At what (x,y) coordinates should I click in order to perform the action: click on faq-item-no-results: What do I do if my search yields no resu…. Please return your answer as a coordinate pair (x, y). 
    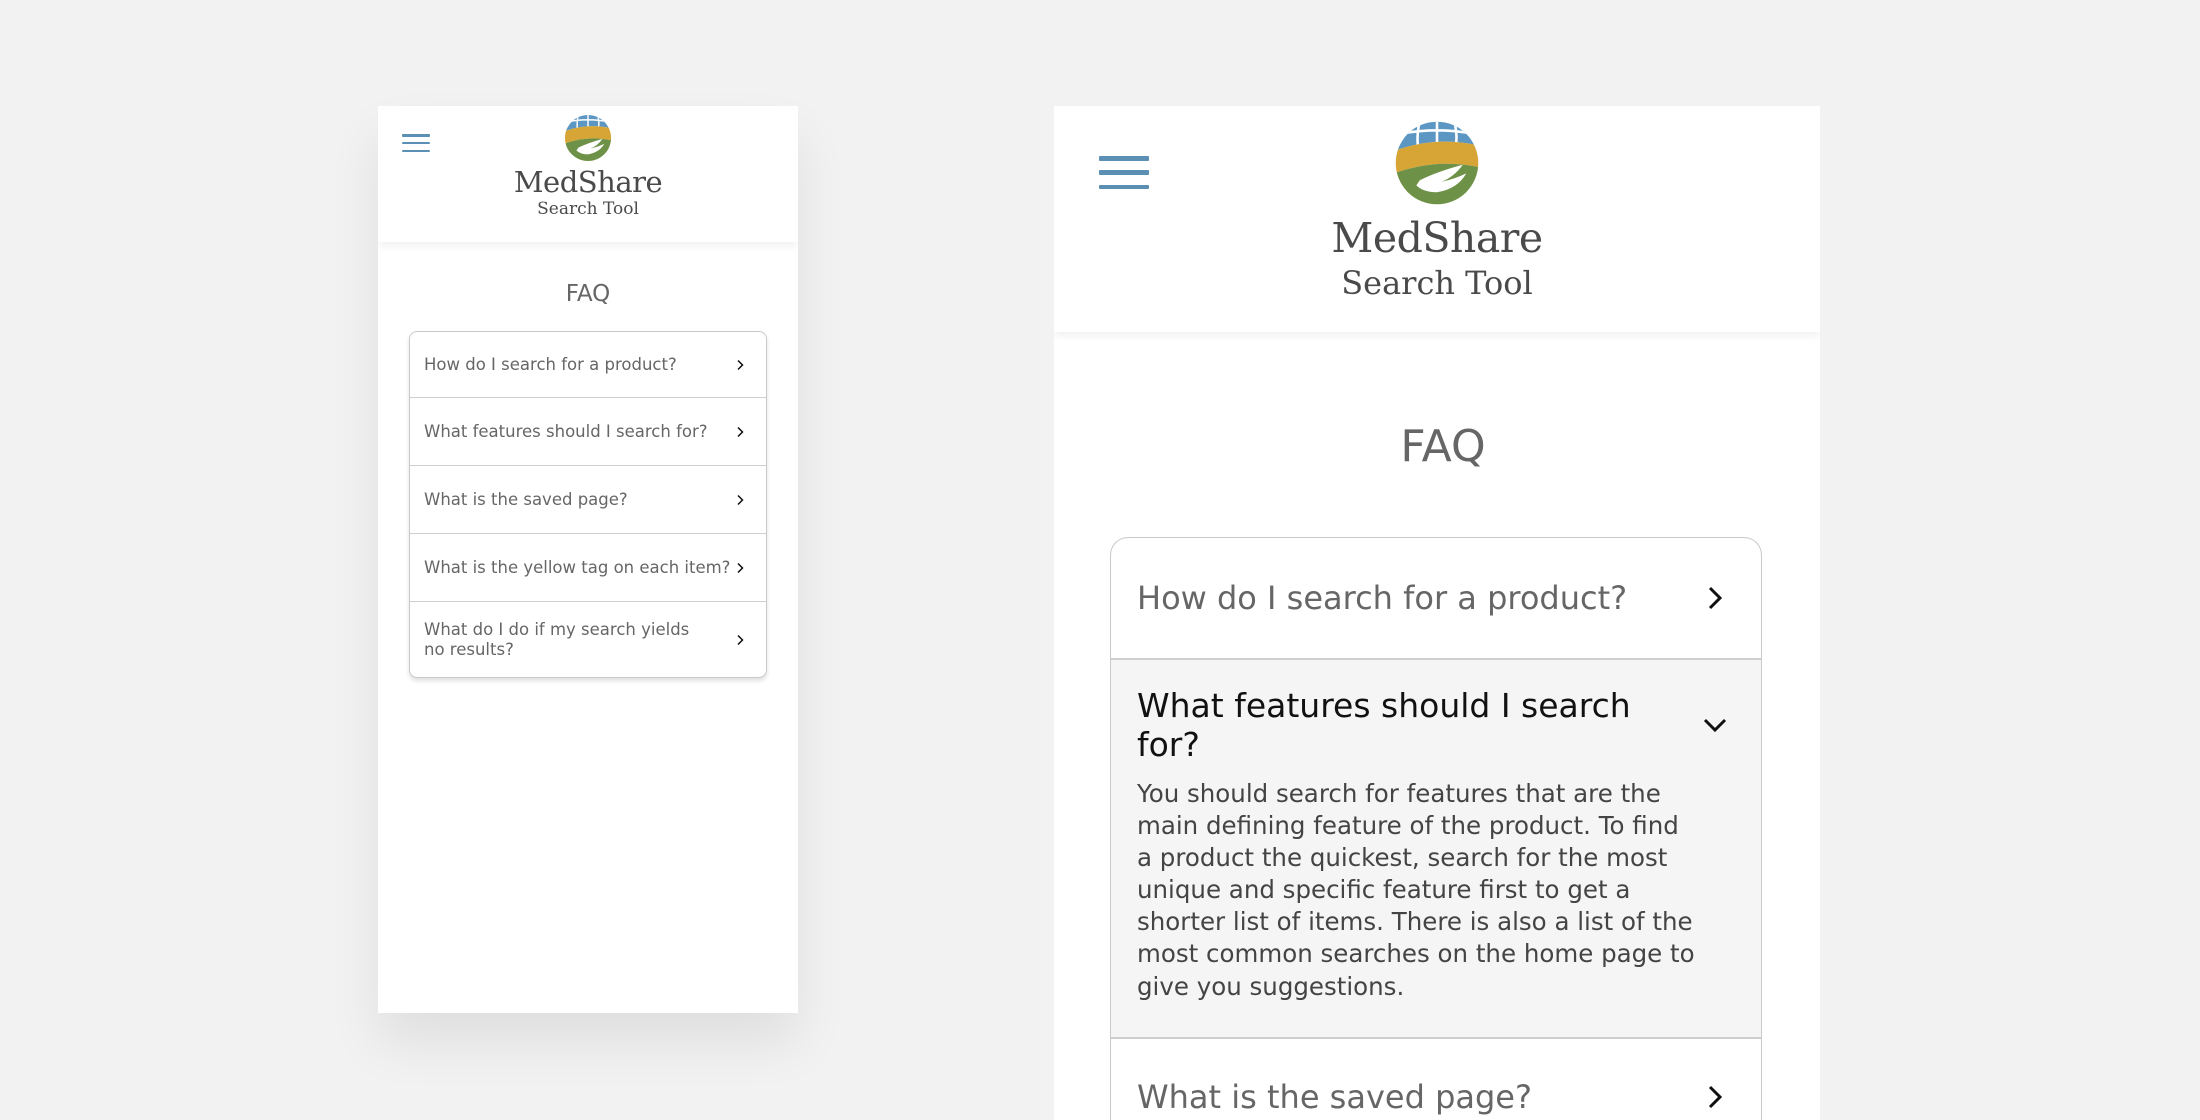
    Looking at the image, I should click on (588, 639).